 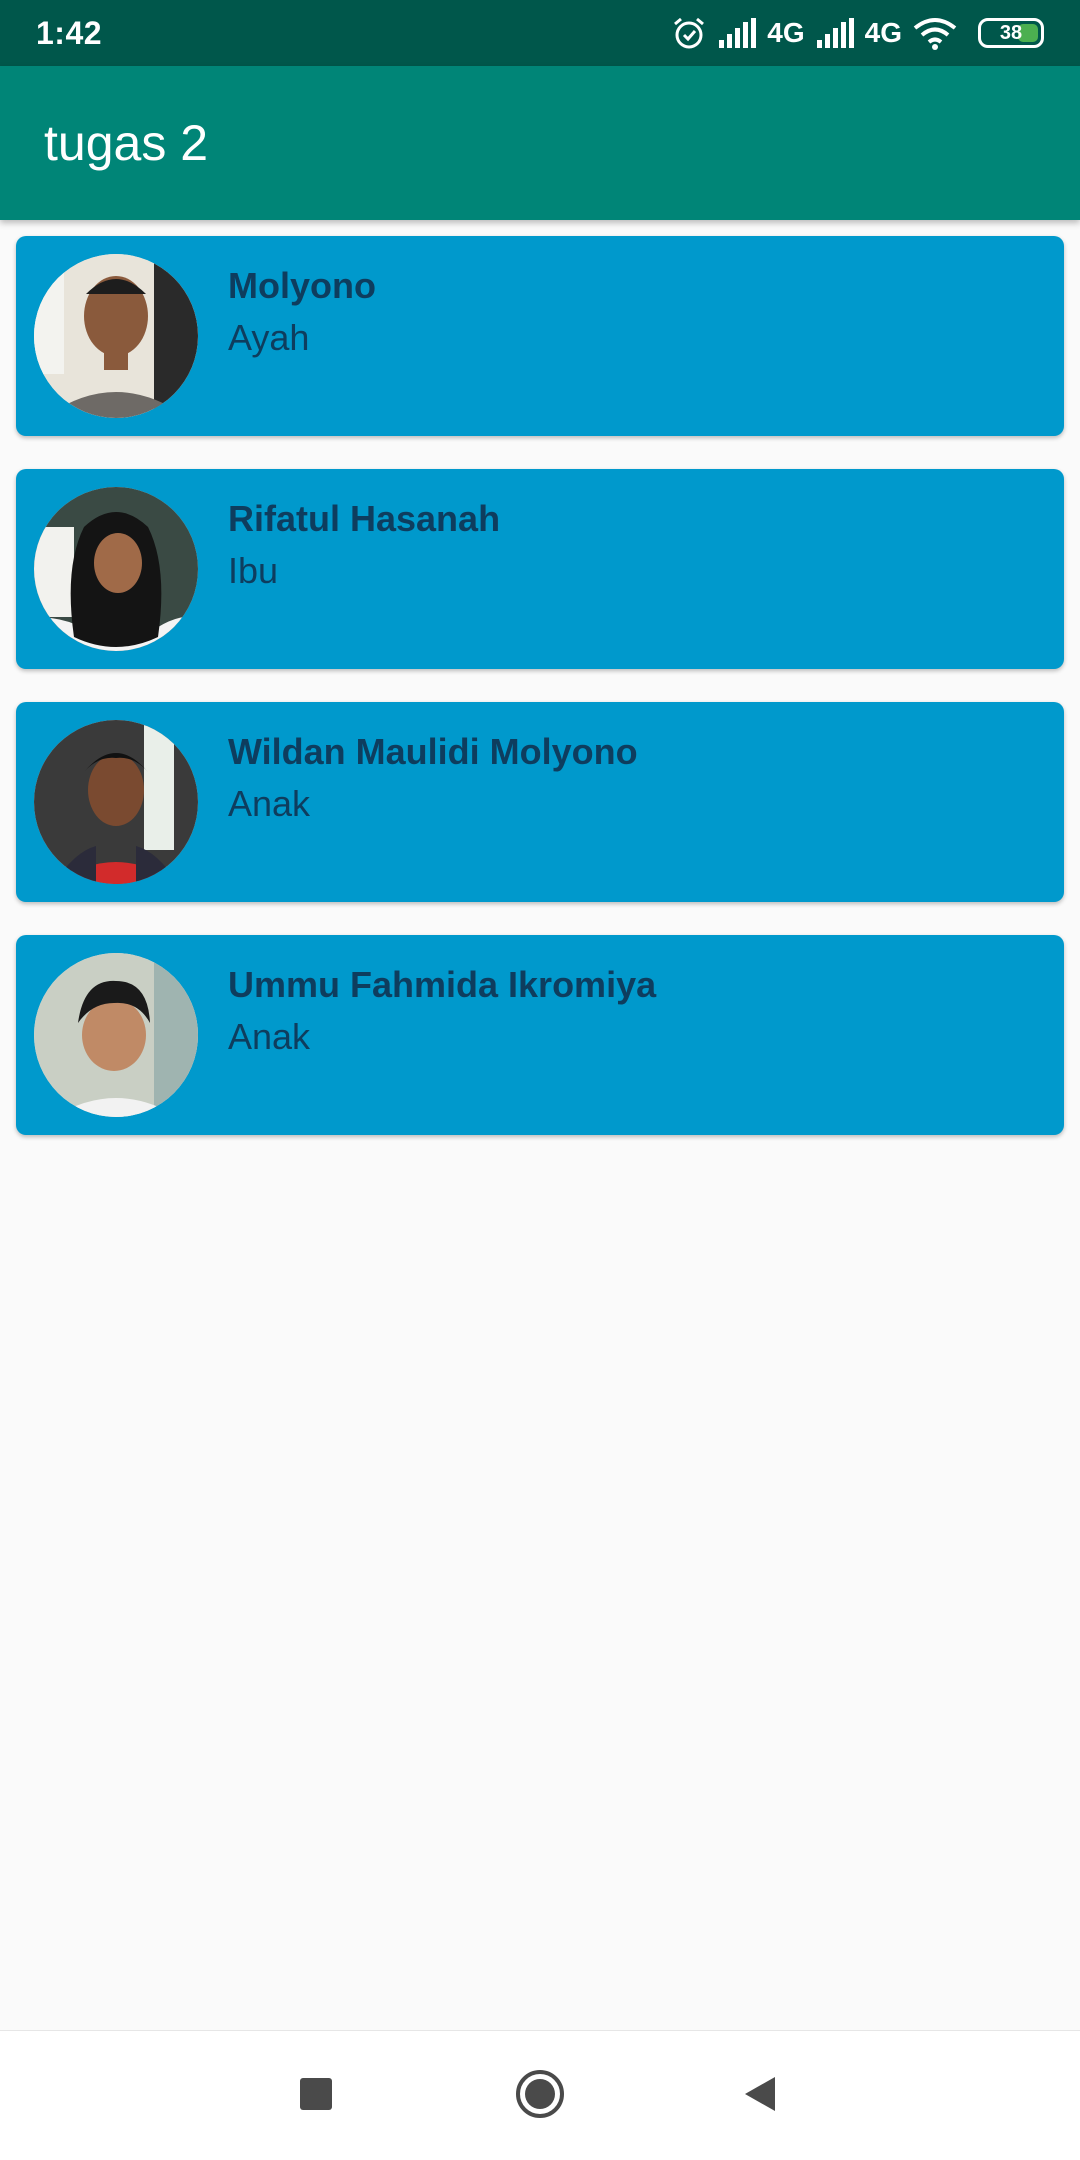 What do you see at coordinates (540, 143) in the screenshot?
I see `app-bar: tugas 2` at bounding box center [540, 143].